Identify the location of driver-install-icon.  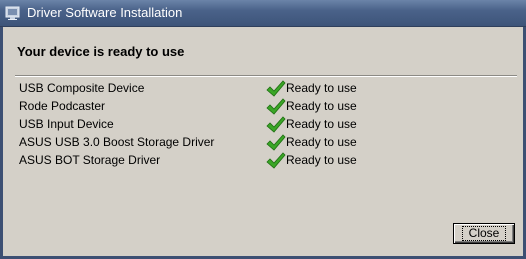
(13, 13).